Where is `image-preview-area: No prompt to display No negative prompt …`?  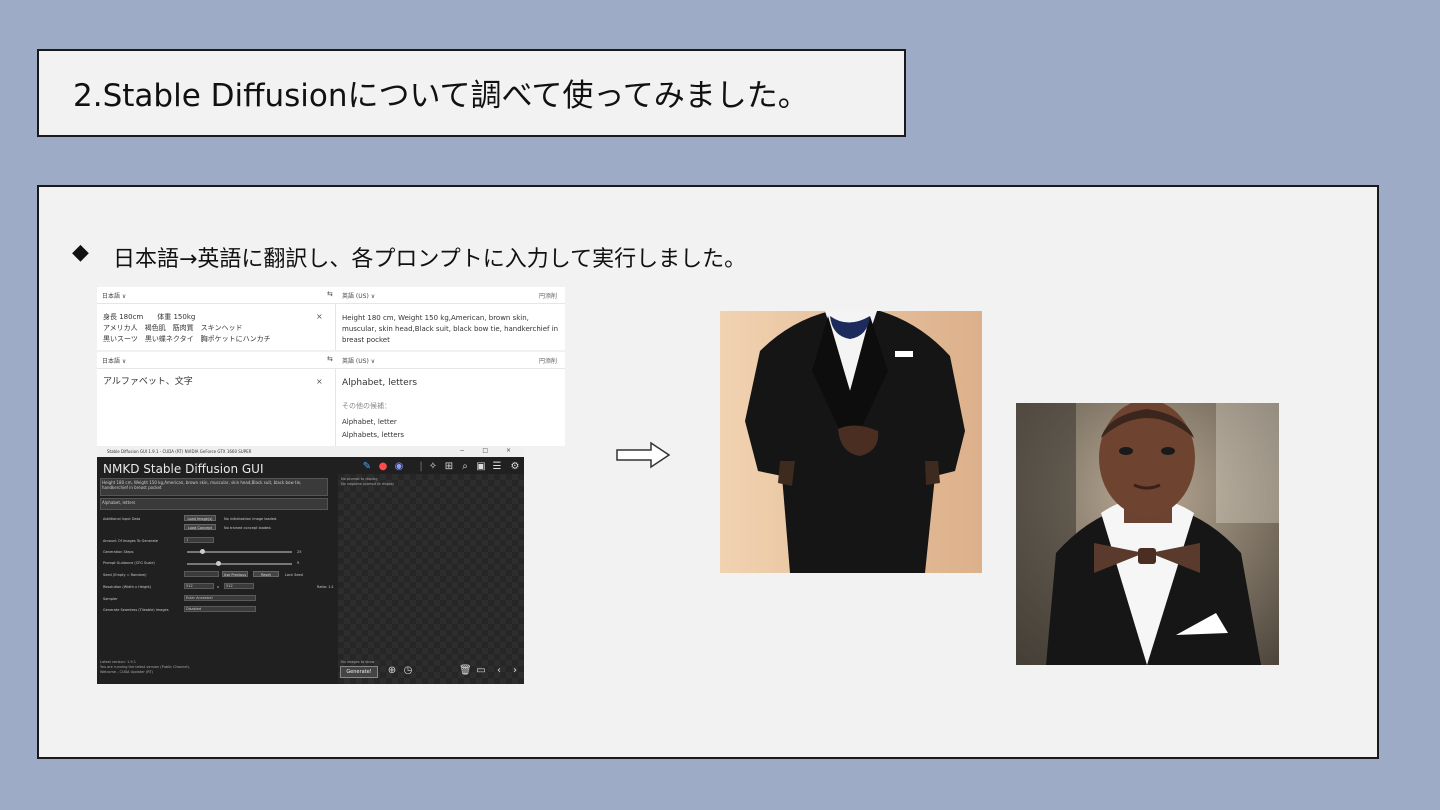
image-preview-area: No prompt to display No negative prompt … is located at coordinates (431, 579).